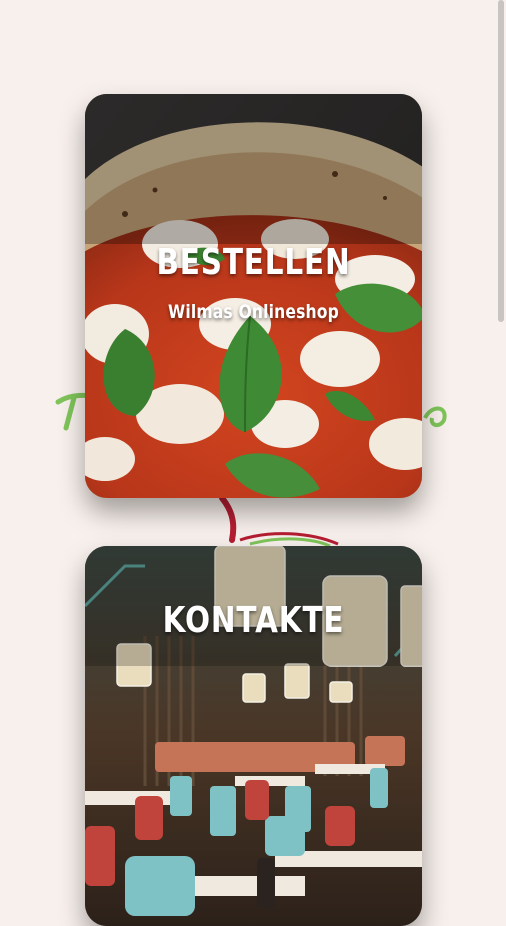  I want to click on contact-title: KONTAKTE, so click(253, 620).